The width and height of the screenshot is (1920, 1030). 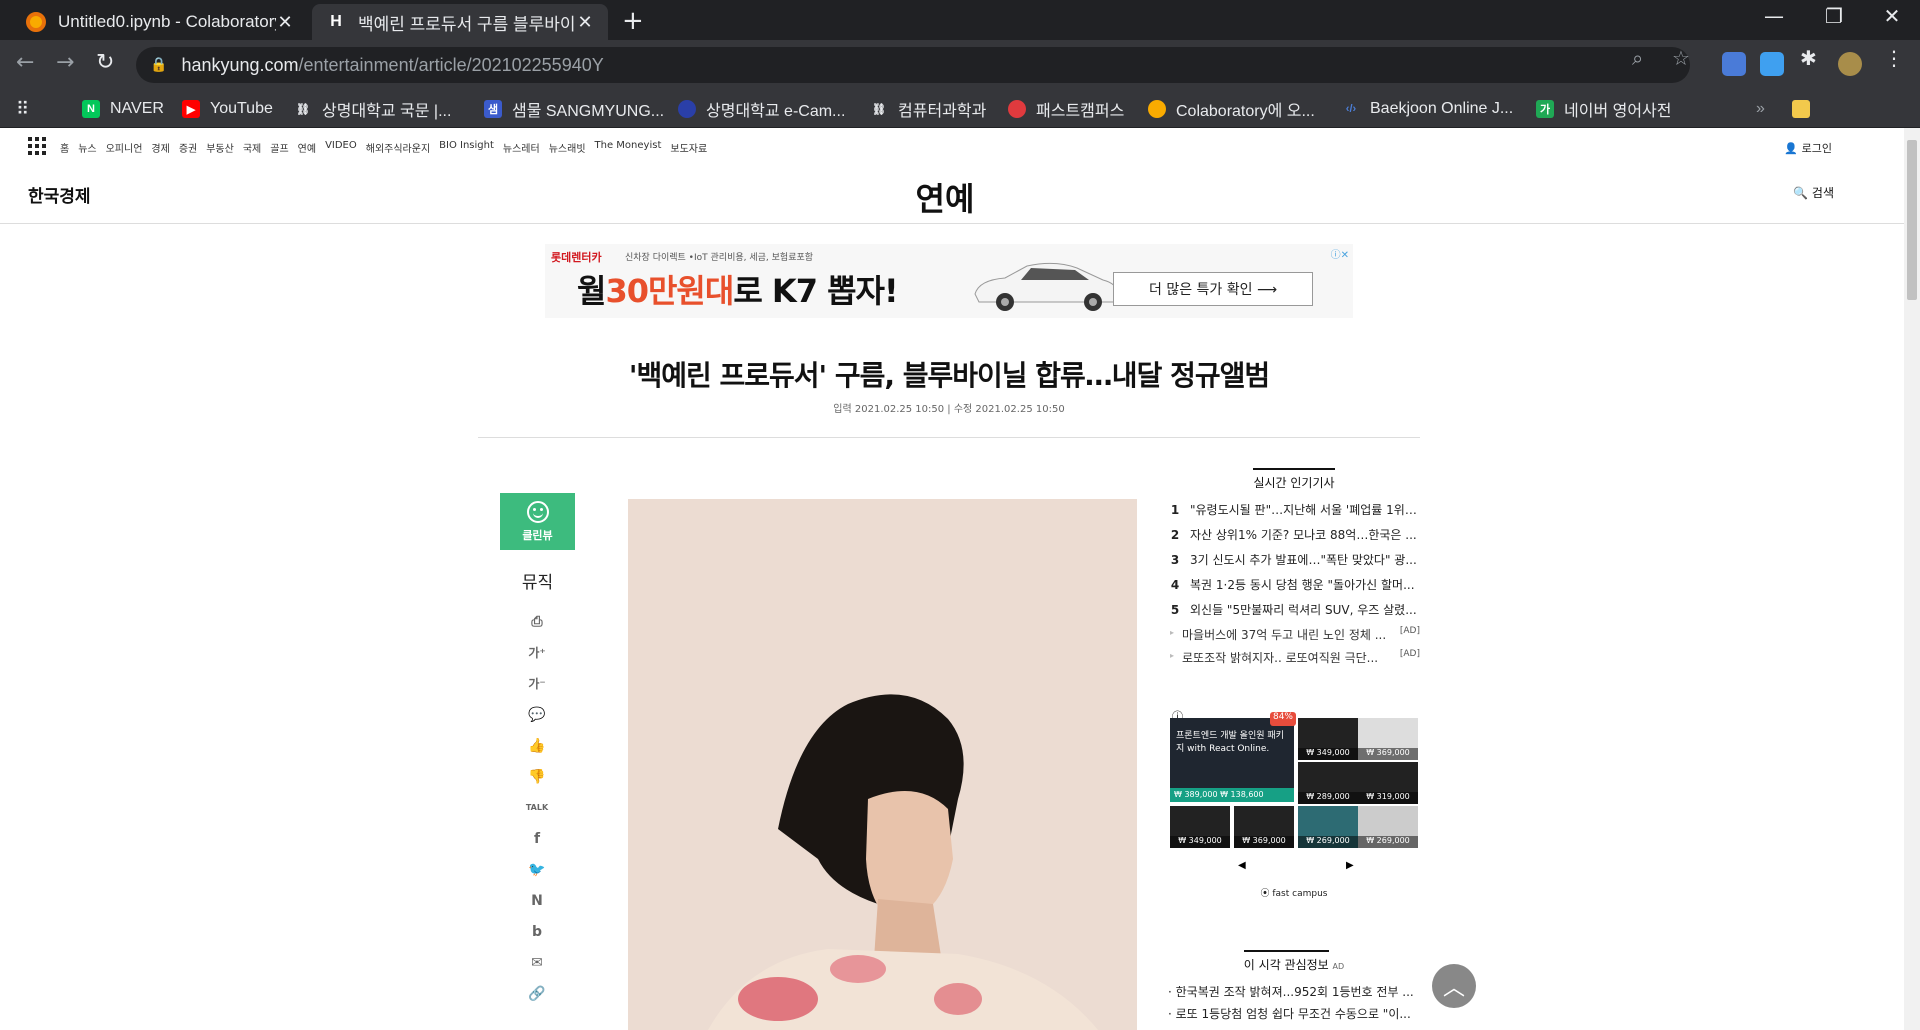 What do you see at coordinates (1774, 16) in the screenshot?
I see `minimize-icon: —` at bounding box center [1774, 16].